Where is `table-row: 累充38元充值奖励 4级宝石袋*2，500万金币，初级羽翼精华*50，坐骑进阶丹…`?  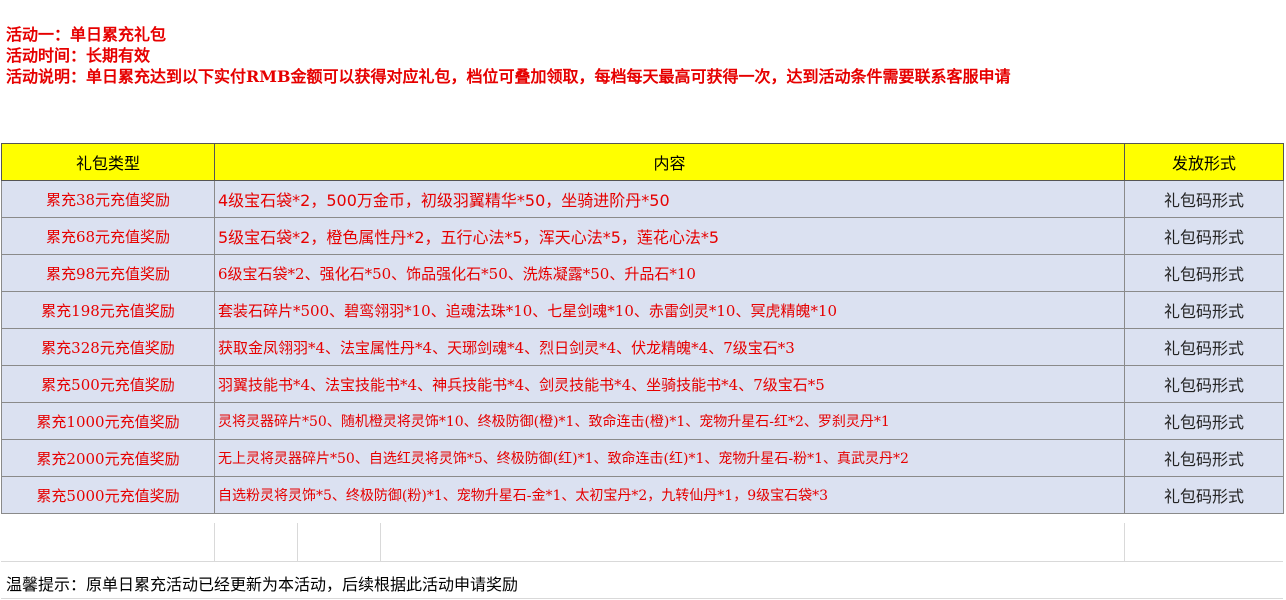 table-row: 累充38元充值奖励 4级宝石袋*2，500万金币，初级羽翼精华*50，坐骑进阶丹… is located at coordinates (642, 199).